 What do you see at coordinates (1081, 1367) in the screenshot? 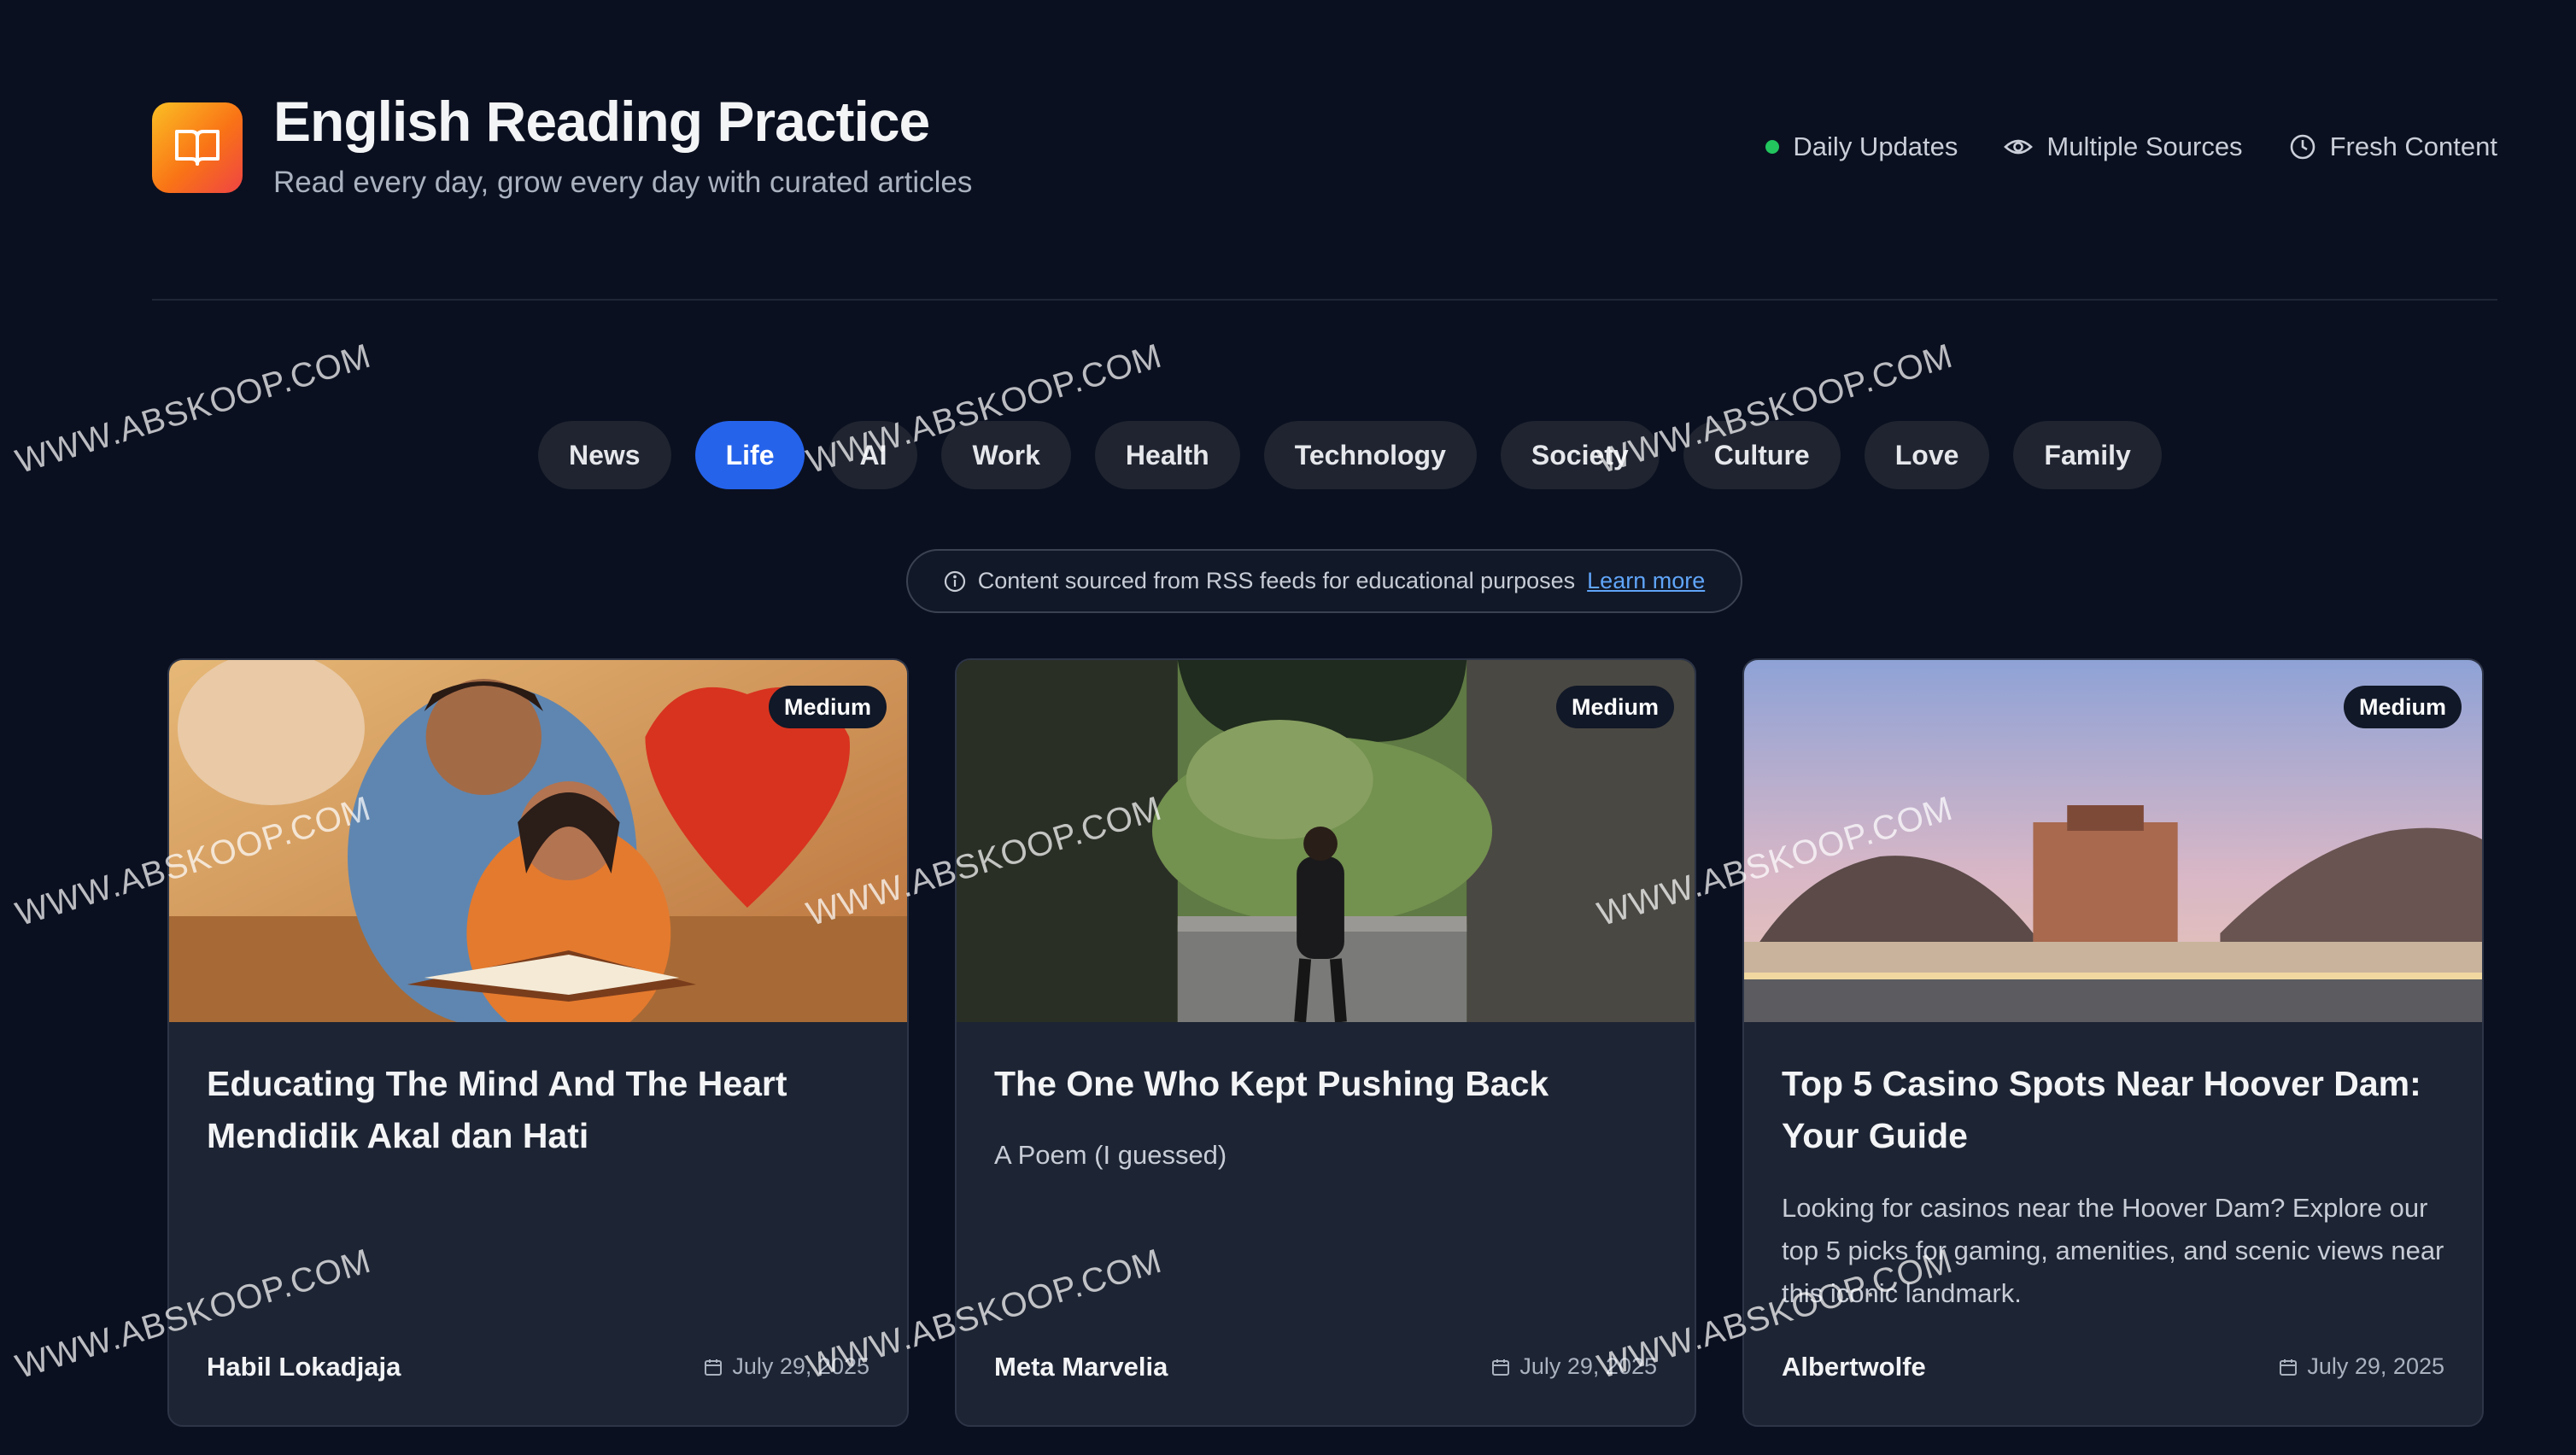
I see `article-author: Meta Marvelia` at bounding box center [1081, 1367].